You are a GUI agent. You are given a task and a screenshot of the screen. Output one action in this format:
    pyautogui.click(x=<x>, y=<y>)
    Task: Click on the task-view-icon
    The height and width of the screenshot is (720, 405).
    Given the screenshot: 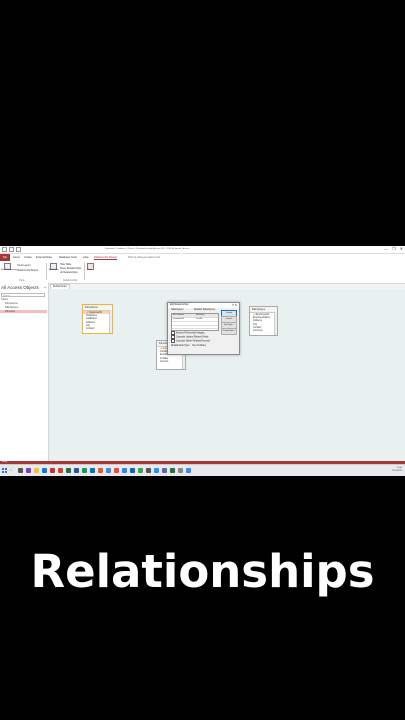 What is the action you would take?
    pyautogui.click(x=20, y=470)
    